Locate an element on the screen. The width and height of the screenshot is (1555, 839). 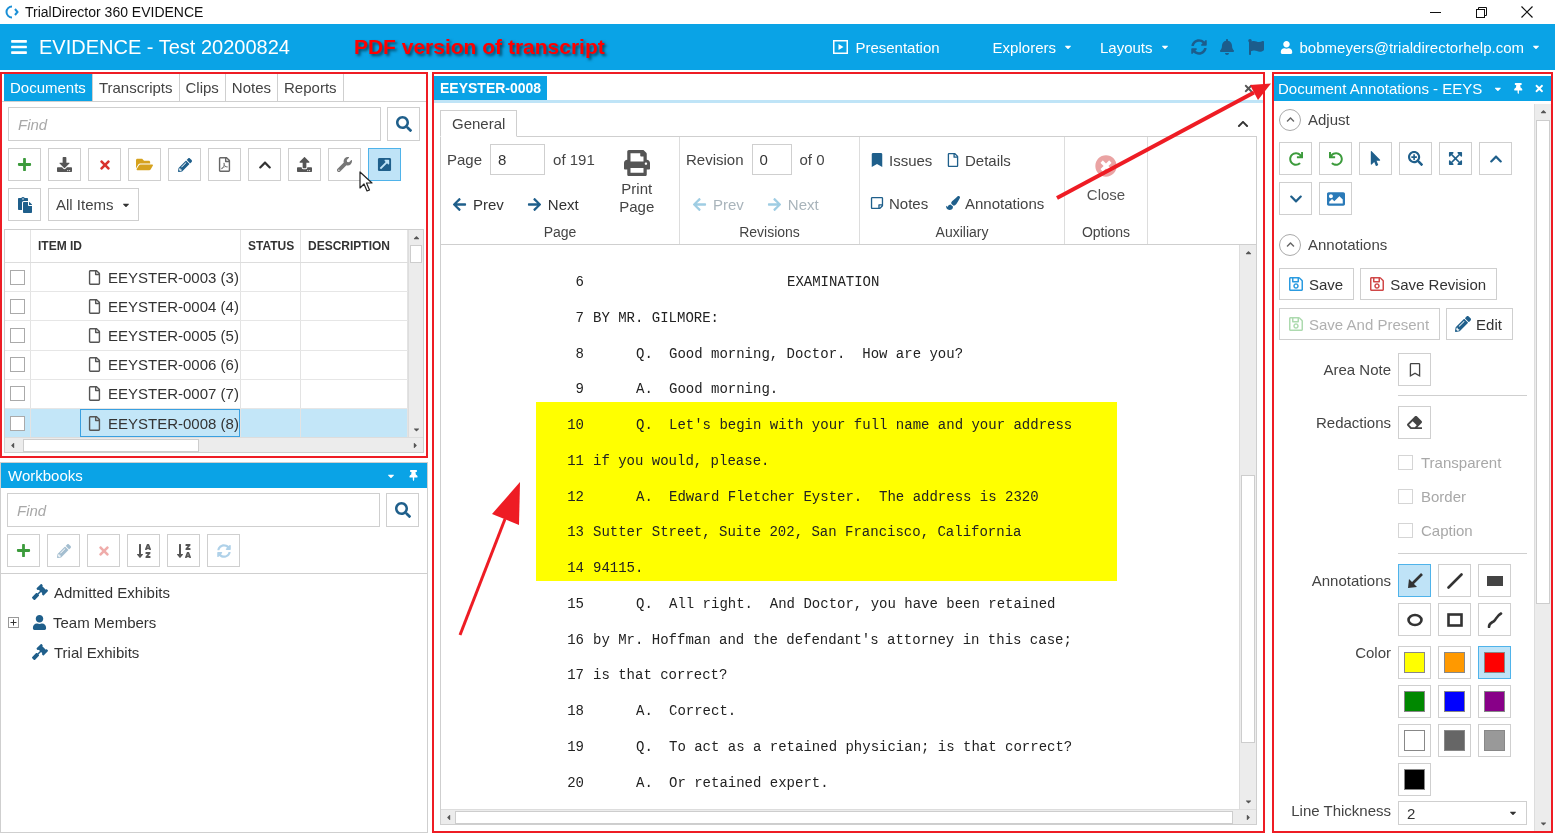
next-button: Next is located at coordinates (552, 204).